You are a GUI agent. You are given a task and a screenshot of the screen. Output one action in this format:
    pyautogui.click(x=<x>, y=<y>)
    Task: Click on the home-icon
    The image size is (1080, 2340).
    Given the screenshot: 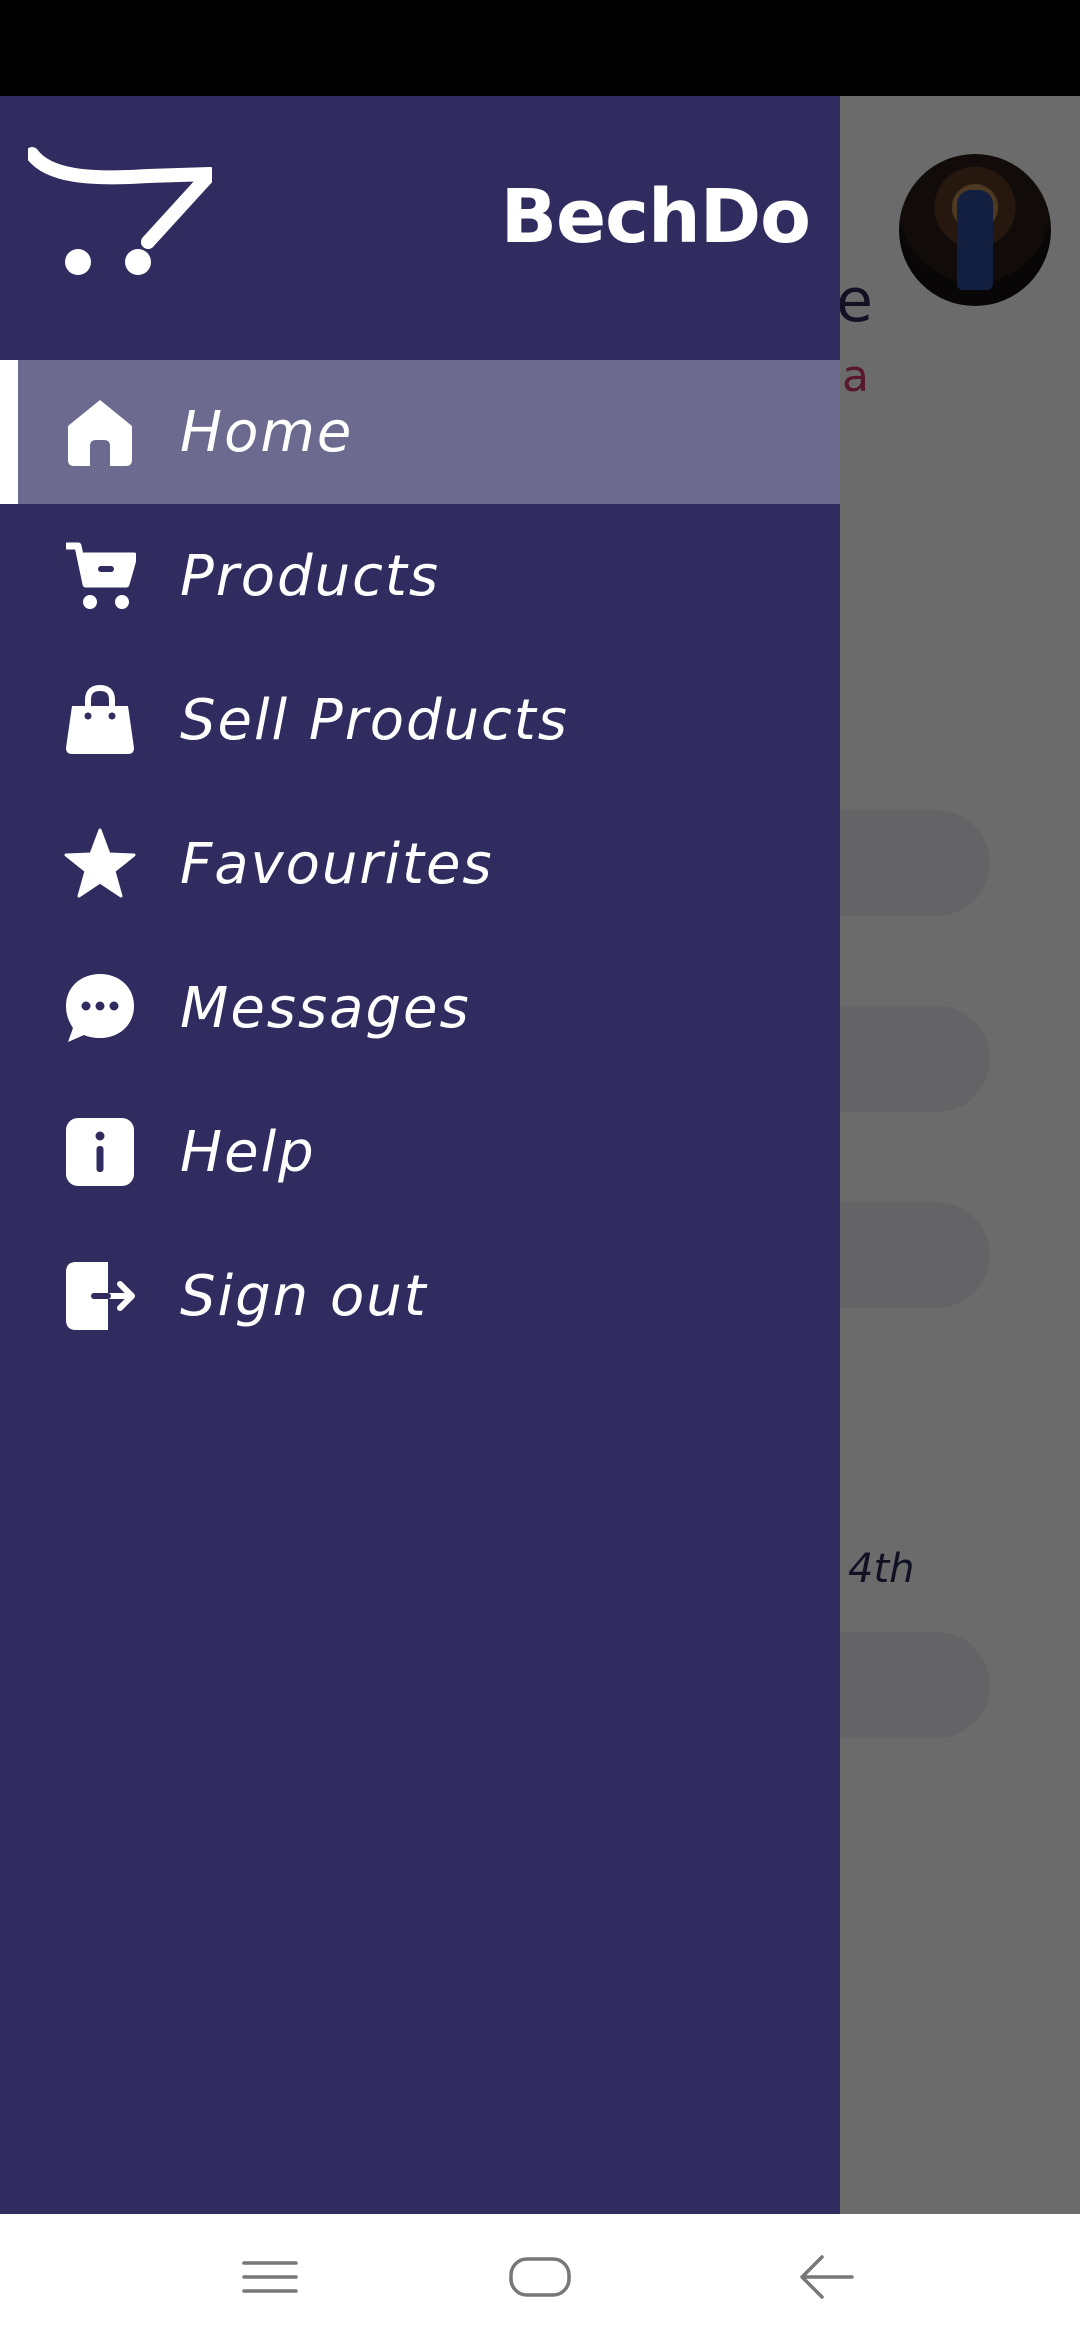 What is the action you would take?
    pyautogui.click(x=100, y=433)
    